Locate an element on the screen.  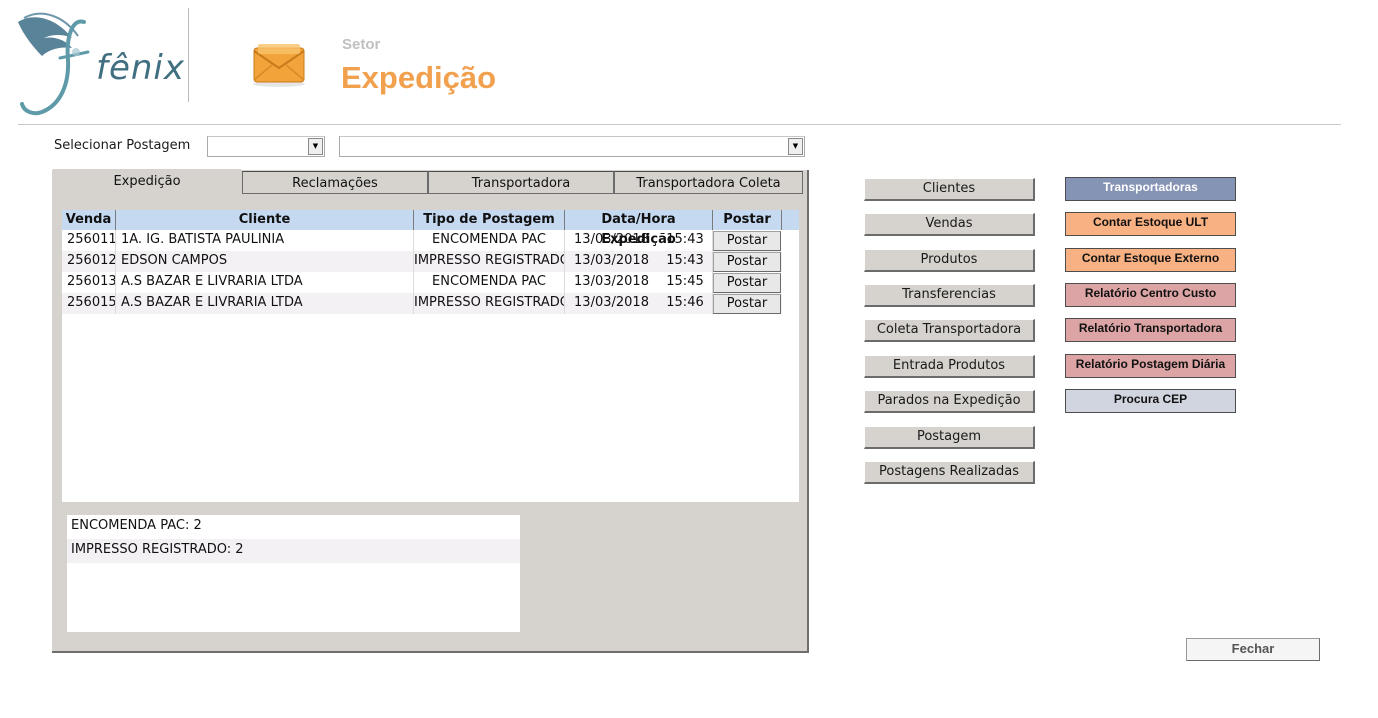
coleta-transportadora-button: Coleta Transportadora is located at coordinates (949, 330).